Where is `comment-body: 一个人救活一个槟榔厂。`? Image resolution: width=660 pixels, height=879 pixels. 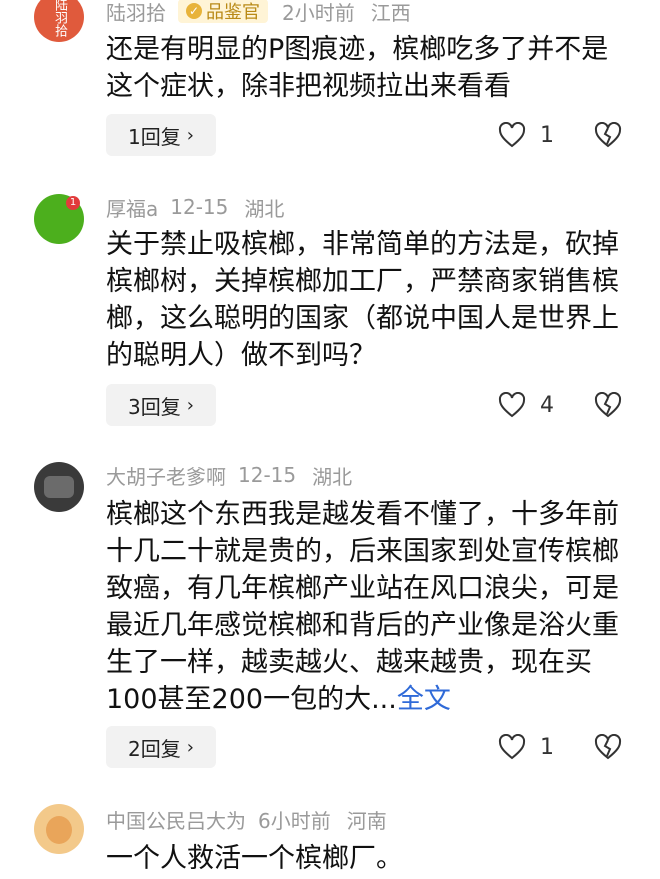
comment-body: 一个人救活一个槟榔厂。 is located at coordinates (254, 858).